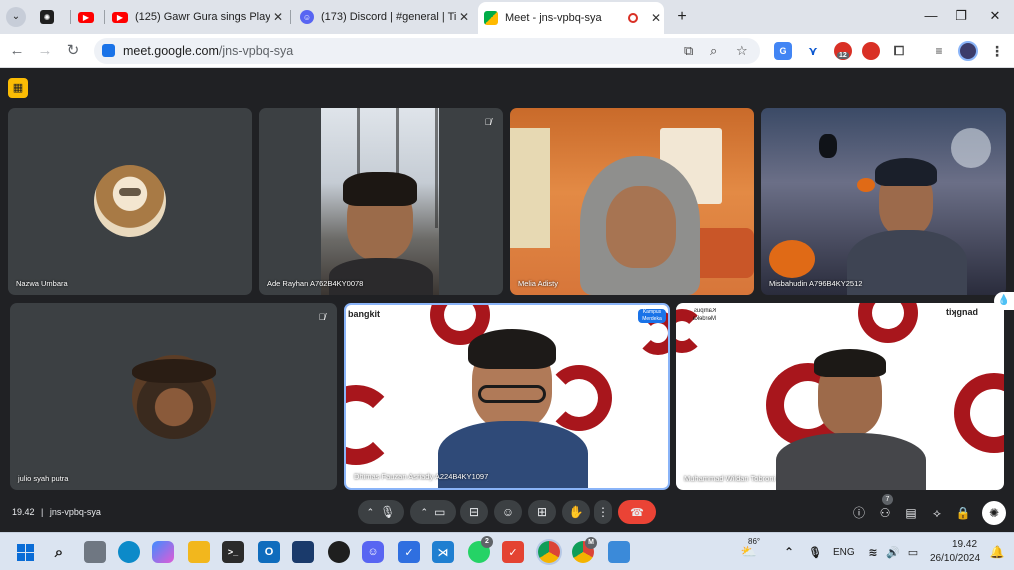 The image size is (1014, 570). I want to click on whatsapp-icon: 2, so click(480, 549).